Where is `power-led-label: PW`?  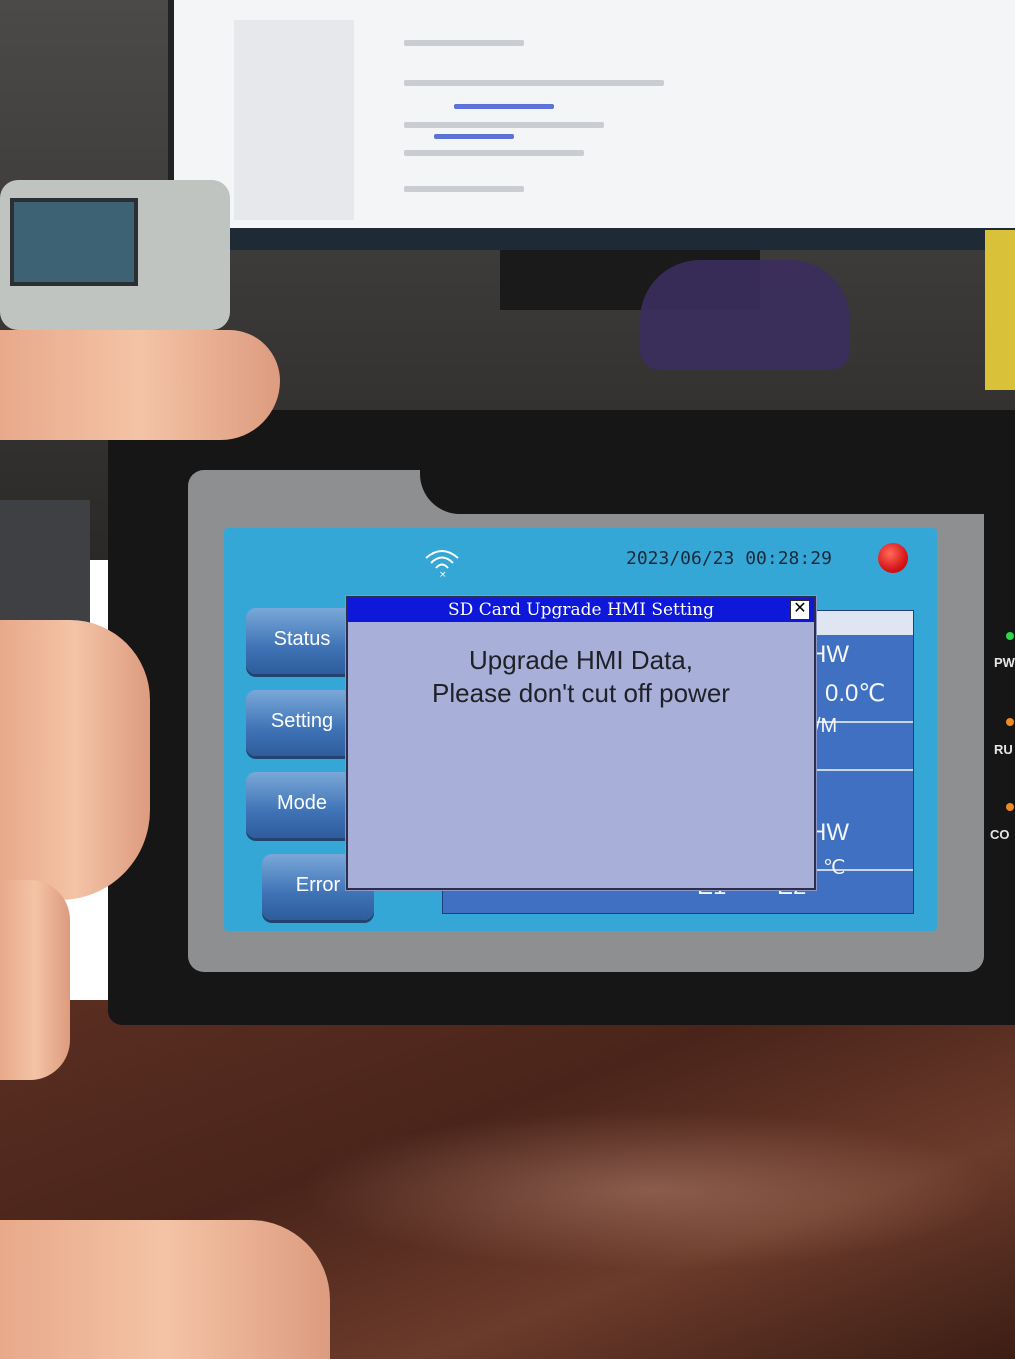
power-led-label: PW is located at coordinates (1004, 662).